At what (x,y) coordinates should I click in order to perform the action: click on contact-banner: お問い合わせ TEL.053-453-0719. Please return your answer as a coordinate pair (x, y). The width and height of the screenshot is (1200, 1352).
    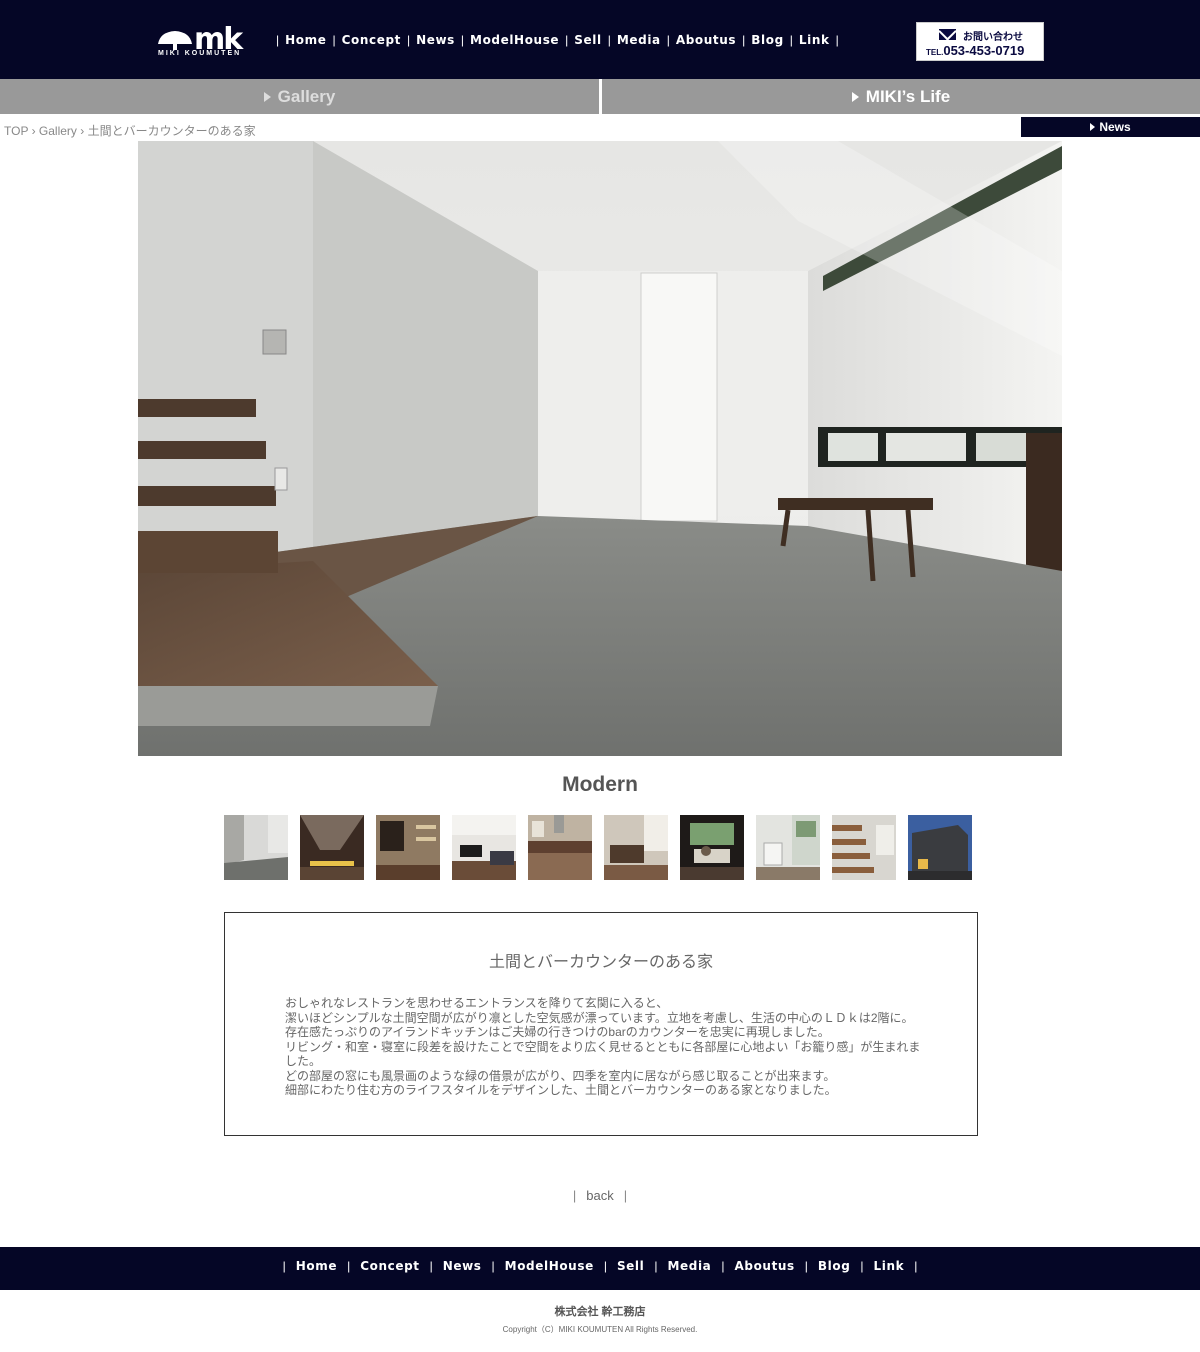
    Looking at the image, I should click on (980, 41).